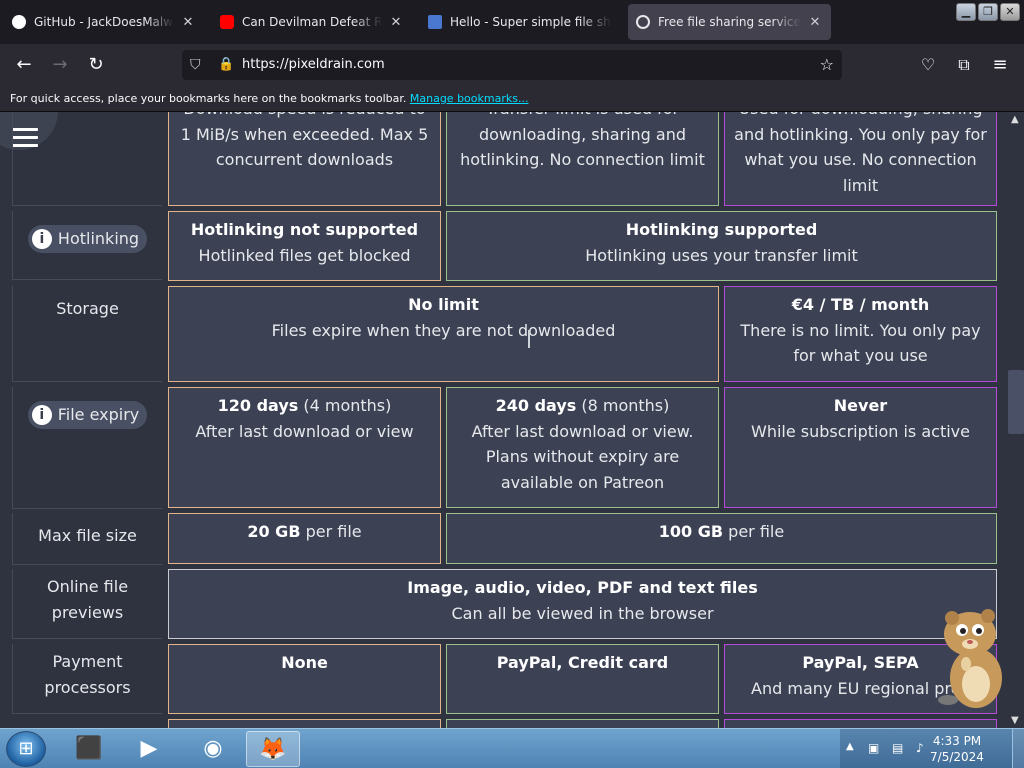 This screenshot has width=1024, height=768. Describe the element at coordinates (860, 662) in the screenshot. I see `payment-prepaid-title: PayPal, SEPA` at that location.